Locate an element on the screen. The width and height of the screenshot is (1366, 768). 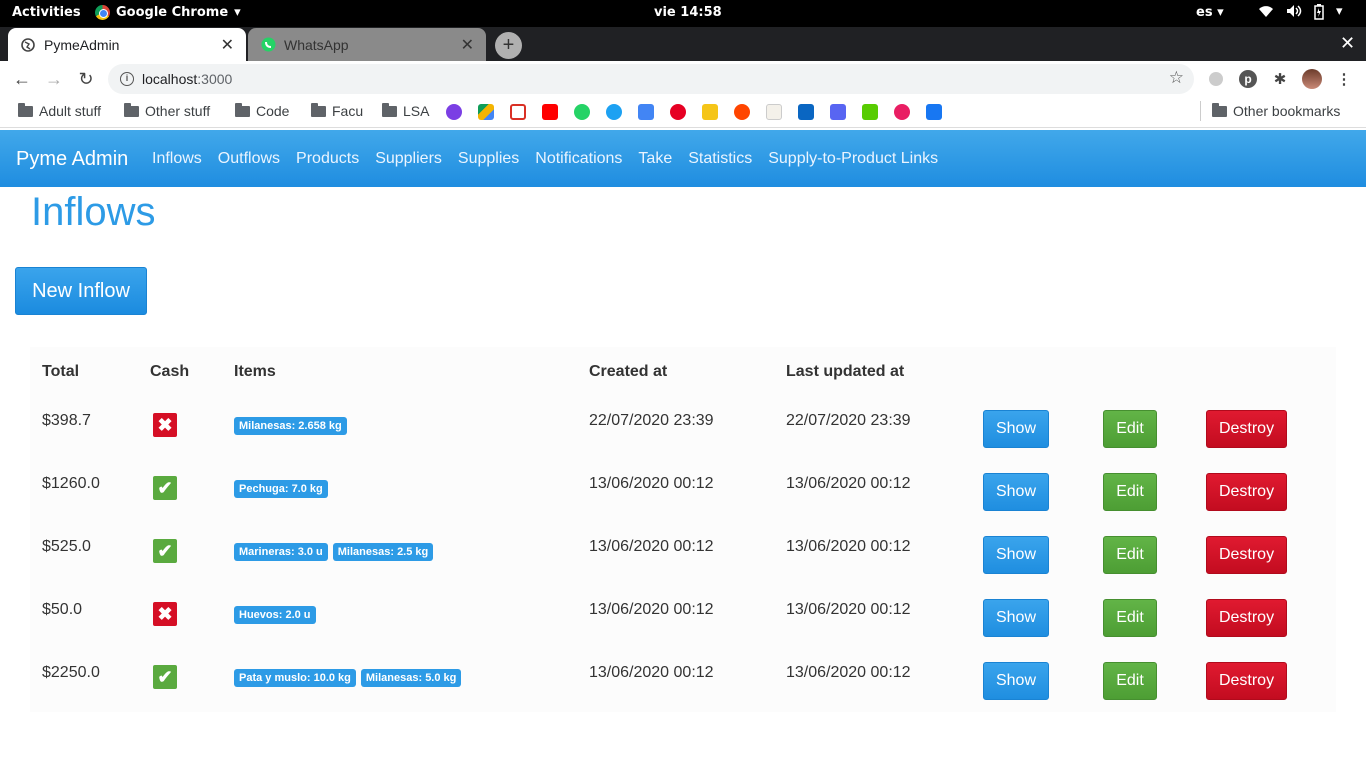
duolingo-icon is located at coordinates (870, 112).